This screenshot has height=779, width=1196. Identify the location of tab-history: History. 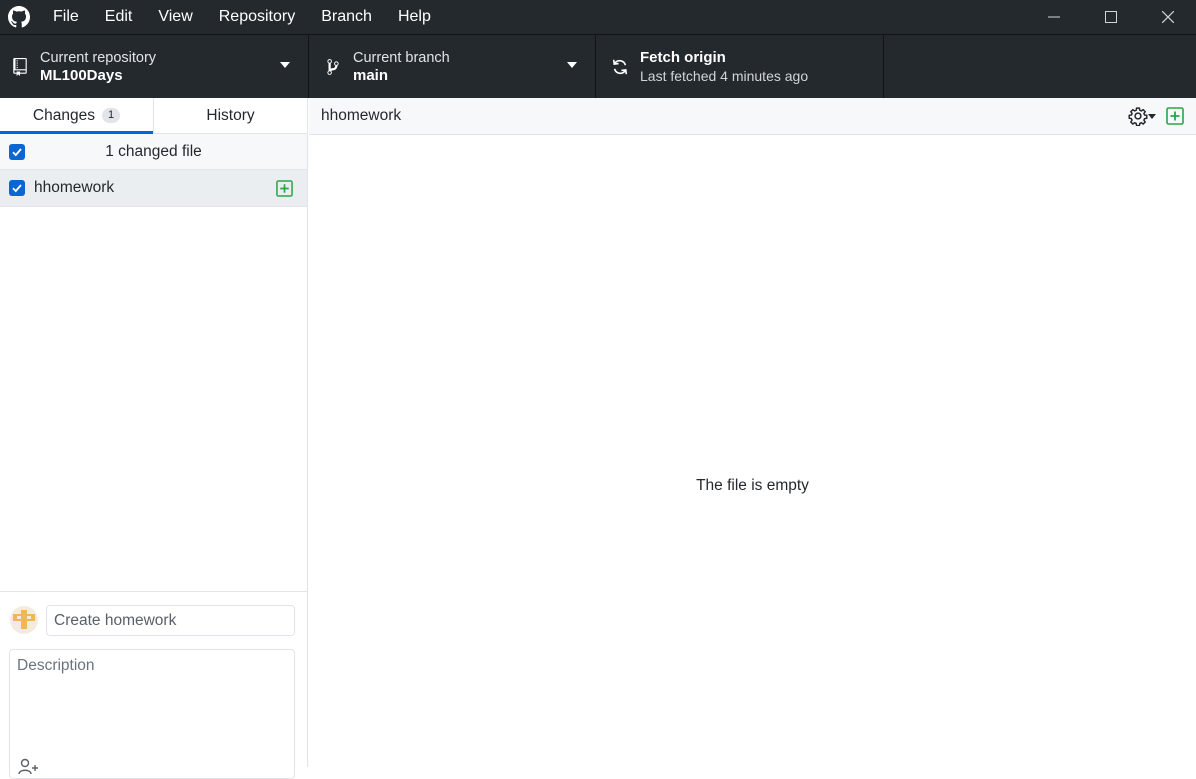
(230, 115).